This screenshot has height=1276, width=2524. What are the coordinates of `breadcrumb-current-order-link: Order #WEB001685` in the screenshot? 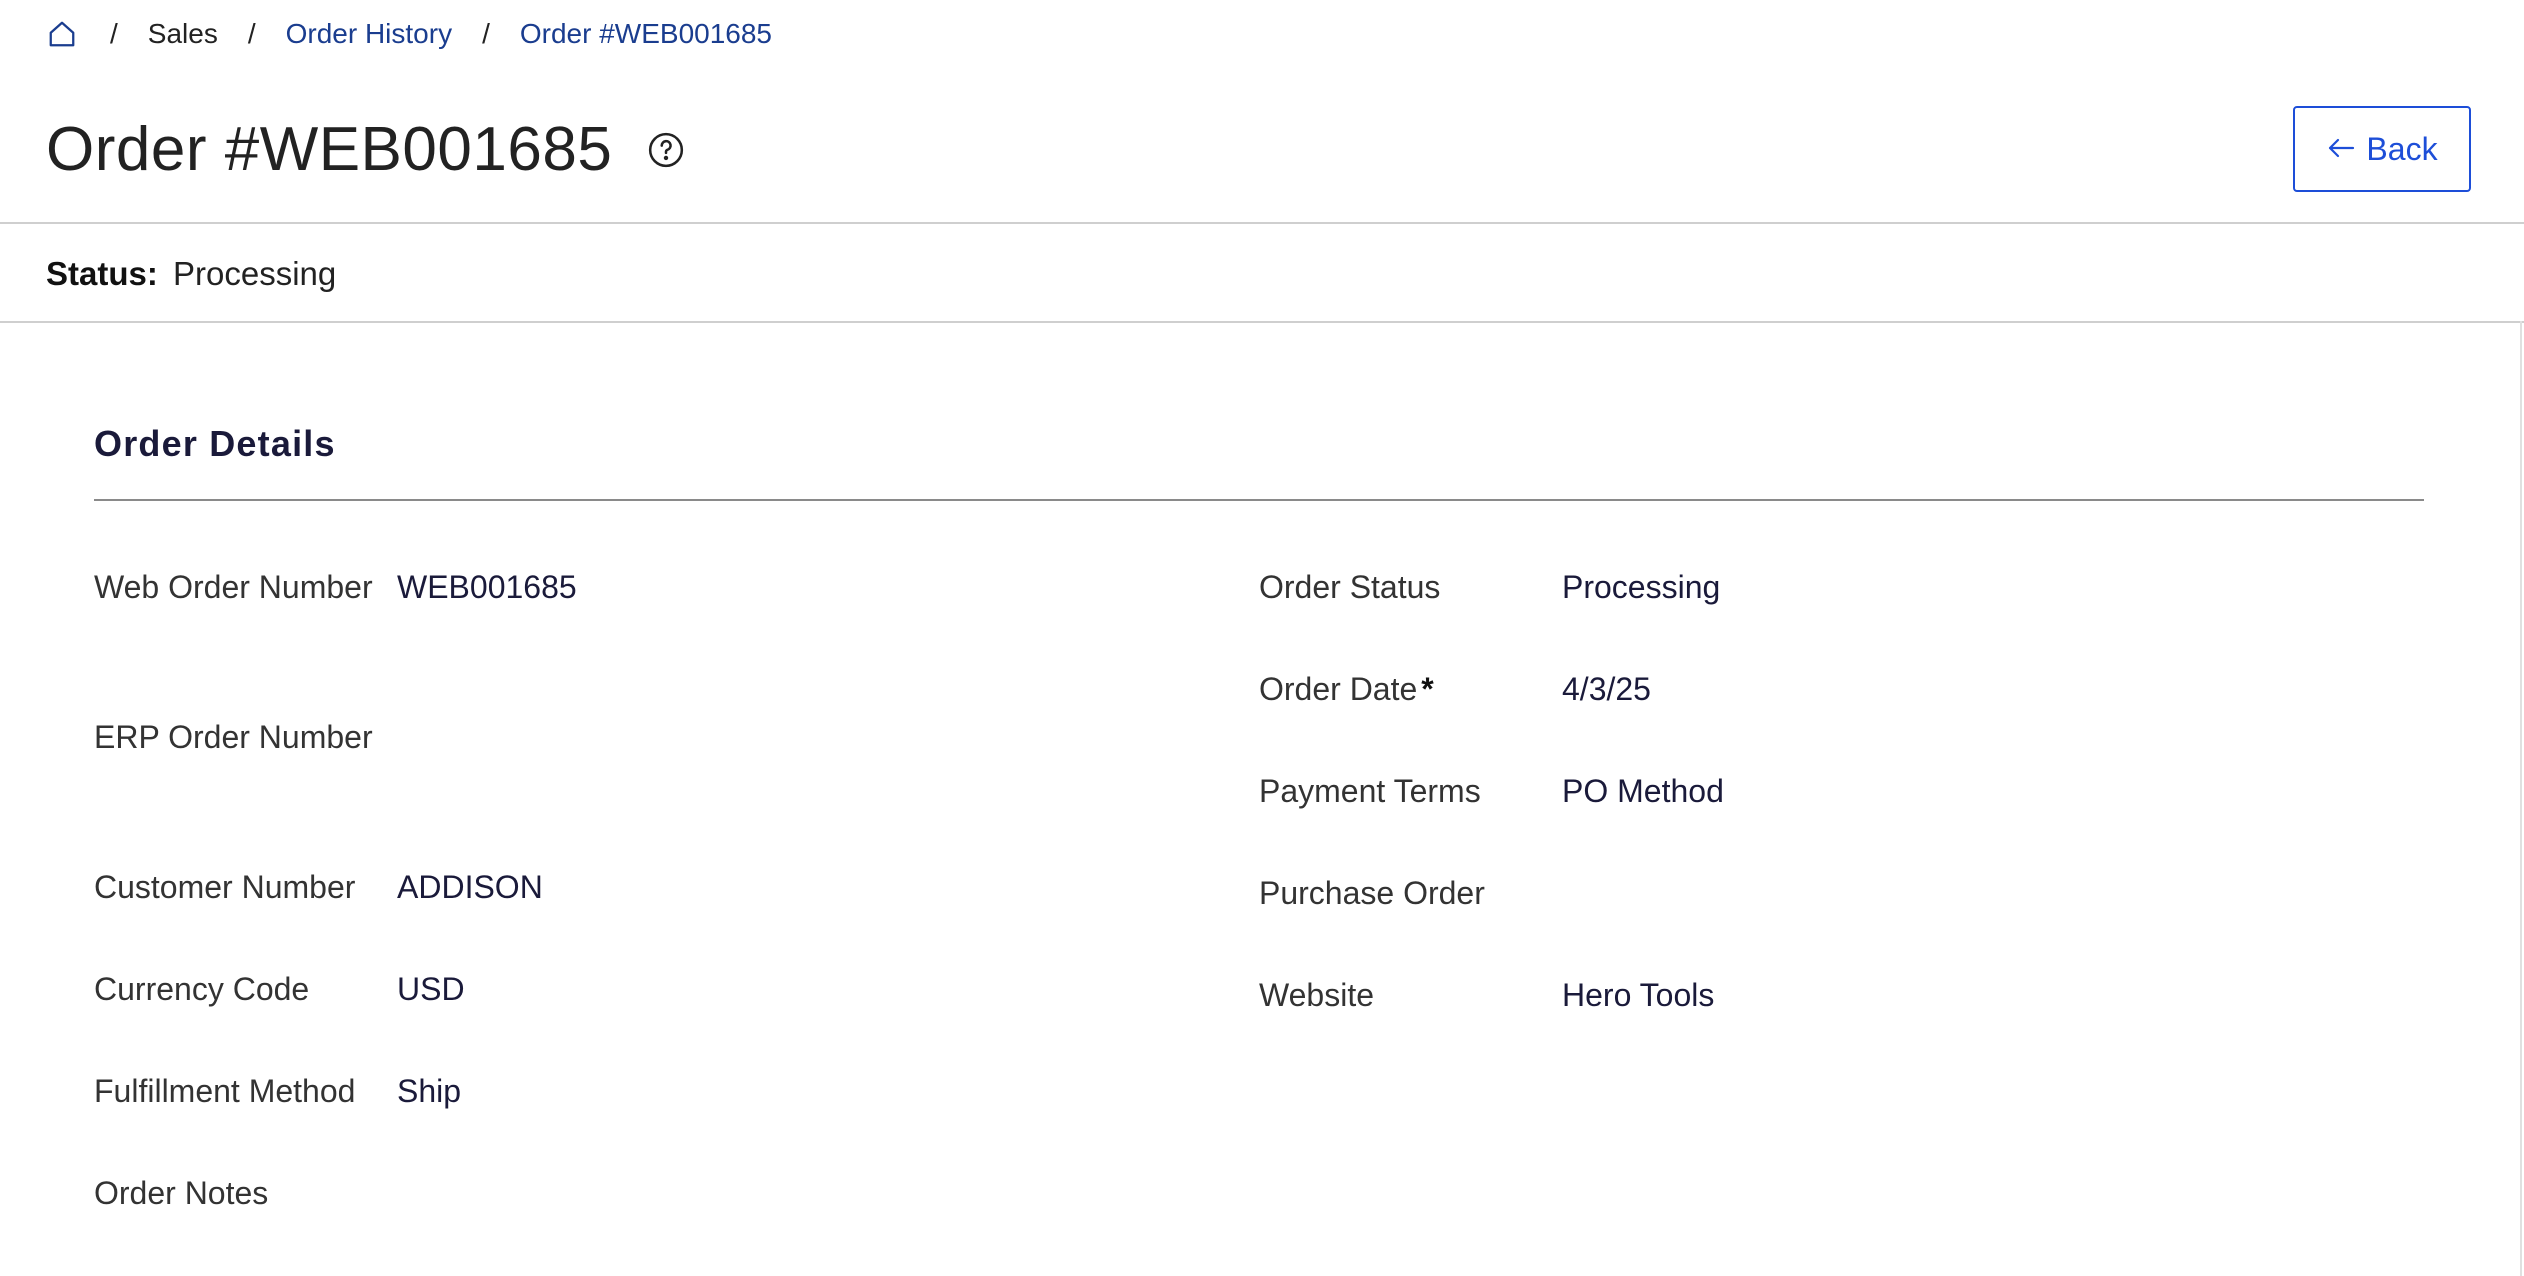 It's located at (646, 34).